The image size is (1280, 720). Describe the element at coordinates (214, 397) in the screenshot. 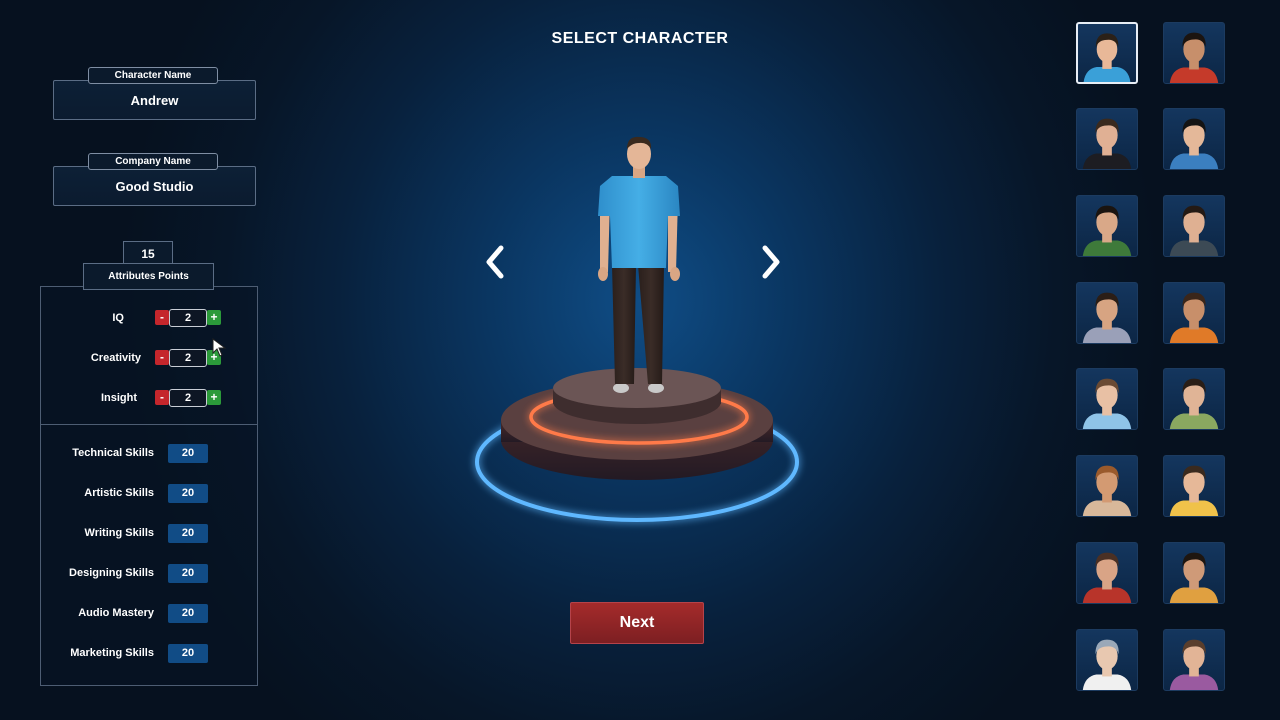

I see `increase-insight-button: +` at that location.